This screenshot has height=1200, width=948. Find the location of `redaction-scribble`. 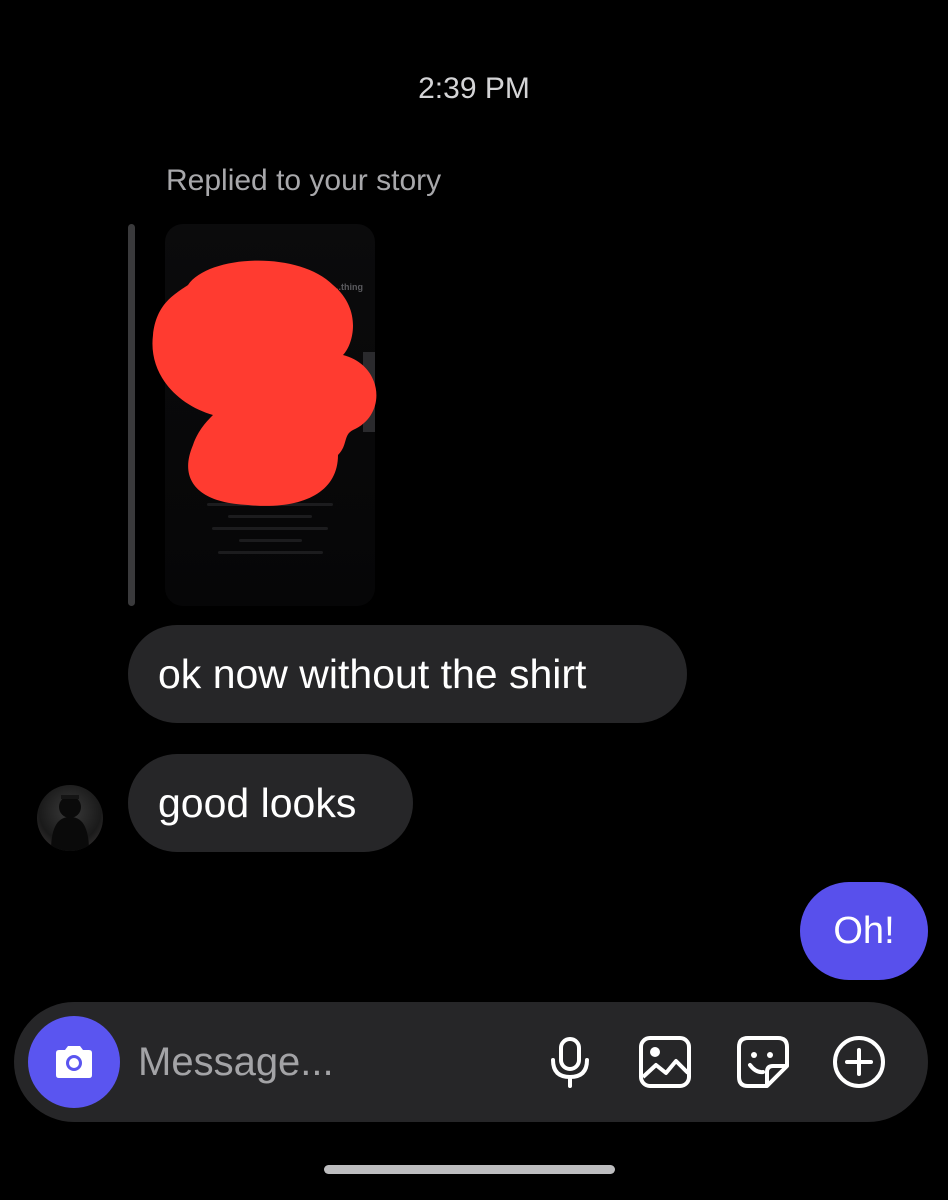

redaction-scribble is located at coordinates (264, 383).